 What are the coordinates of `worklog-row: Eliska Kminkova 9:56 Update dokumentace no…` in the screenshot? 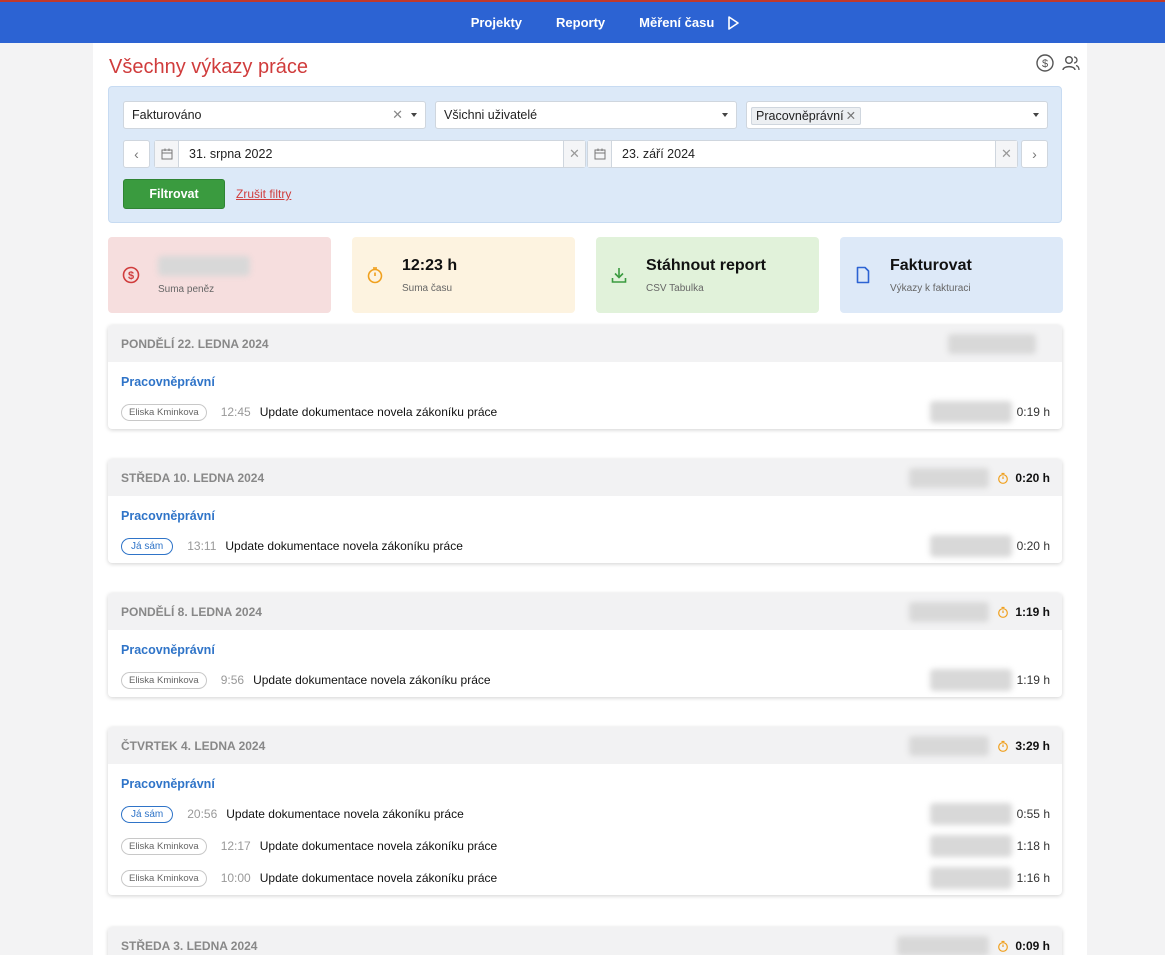 It's located at (585, 680).